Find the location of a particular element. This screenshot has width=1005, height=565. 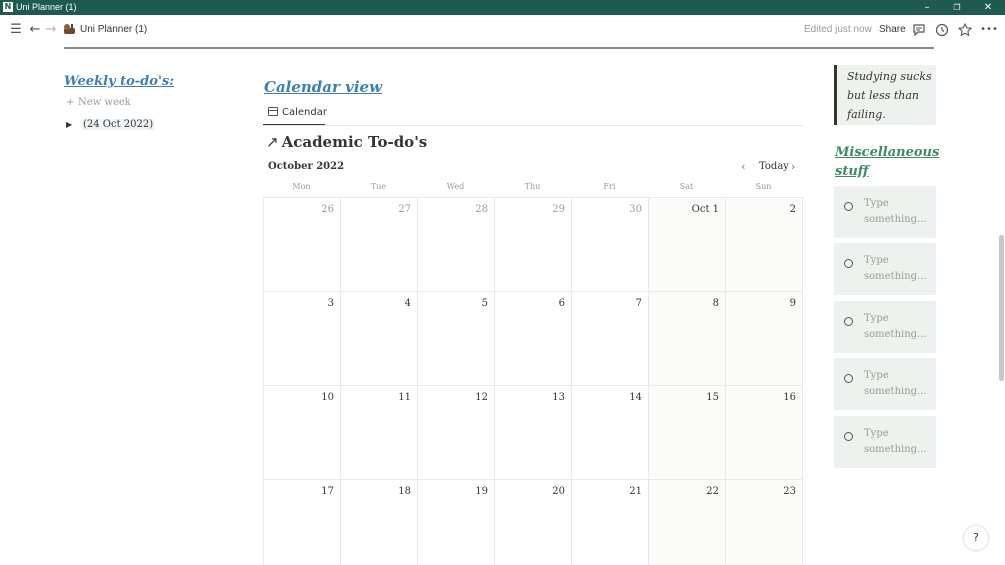

day-number: 10 is located at coordinates (327, 397).